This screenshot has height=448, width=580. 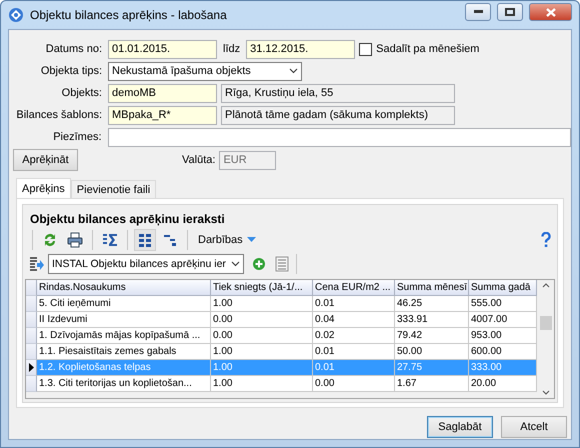 What do you see at coordinates (546, 392) in the screenshot?
I see `scroll-down-icon` at bounding box center [546, 392].